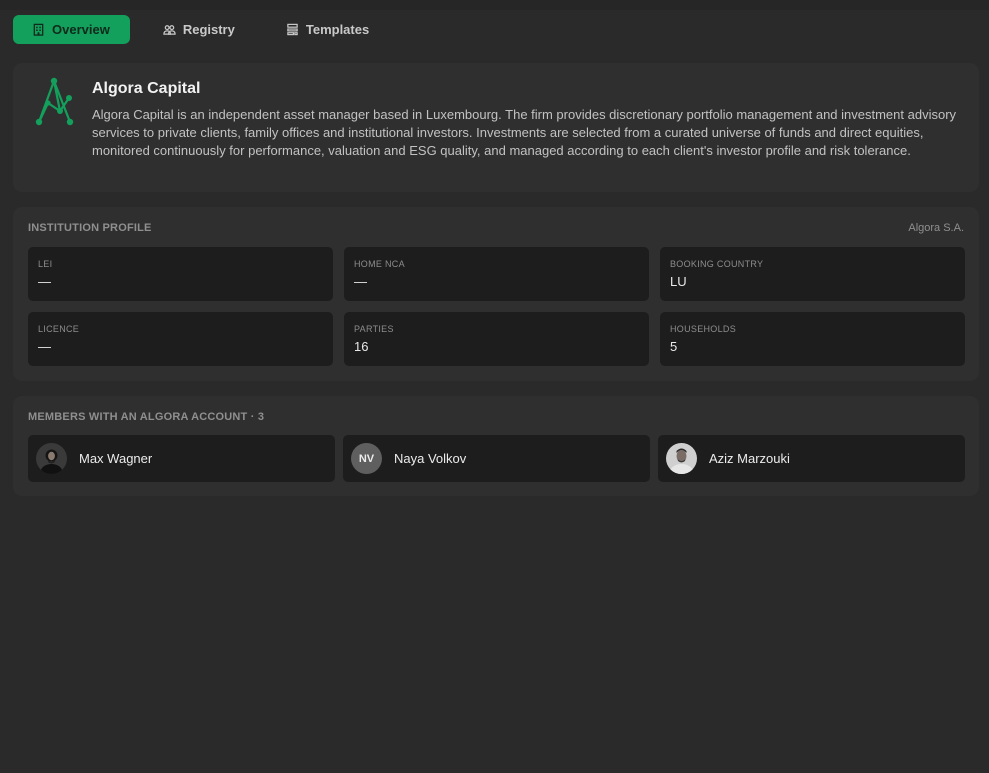 The width and height of the screenshot is (989, 773). Describe the element at coordinates (180, 274) in the screenshot. I see `field-lei: LEI —` at that location.